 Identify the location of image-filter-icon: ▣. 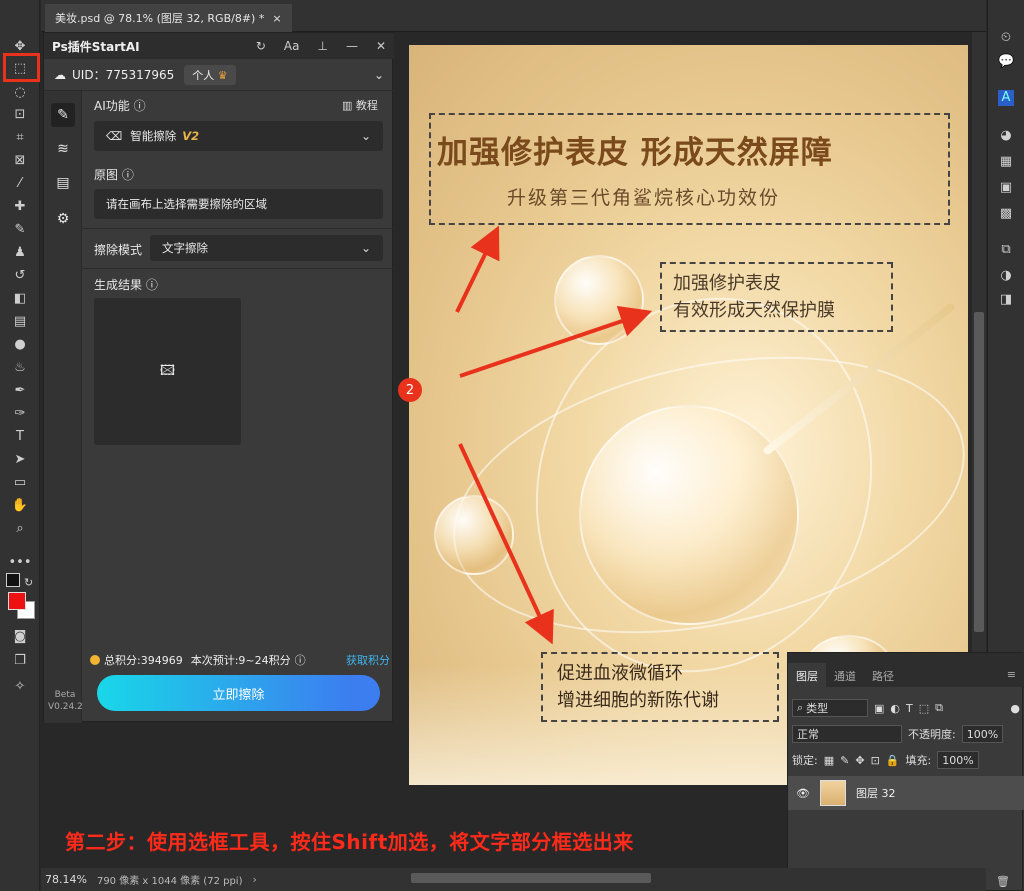
(879, 708).